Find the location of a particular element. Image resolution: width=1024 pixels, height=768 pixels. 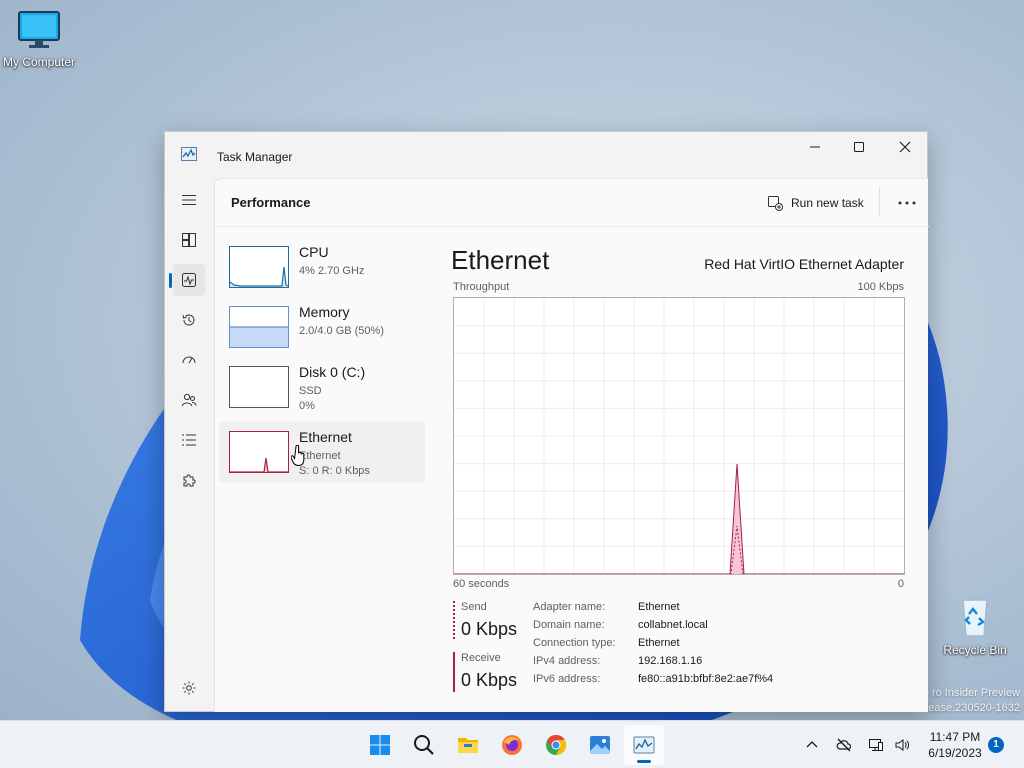

memory-thumbnail-graph is located at coordinates (259, 327).